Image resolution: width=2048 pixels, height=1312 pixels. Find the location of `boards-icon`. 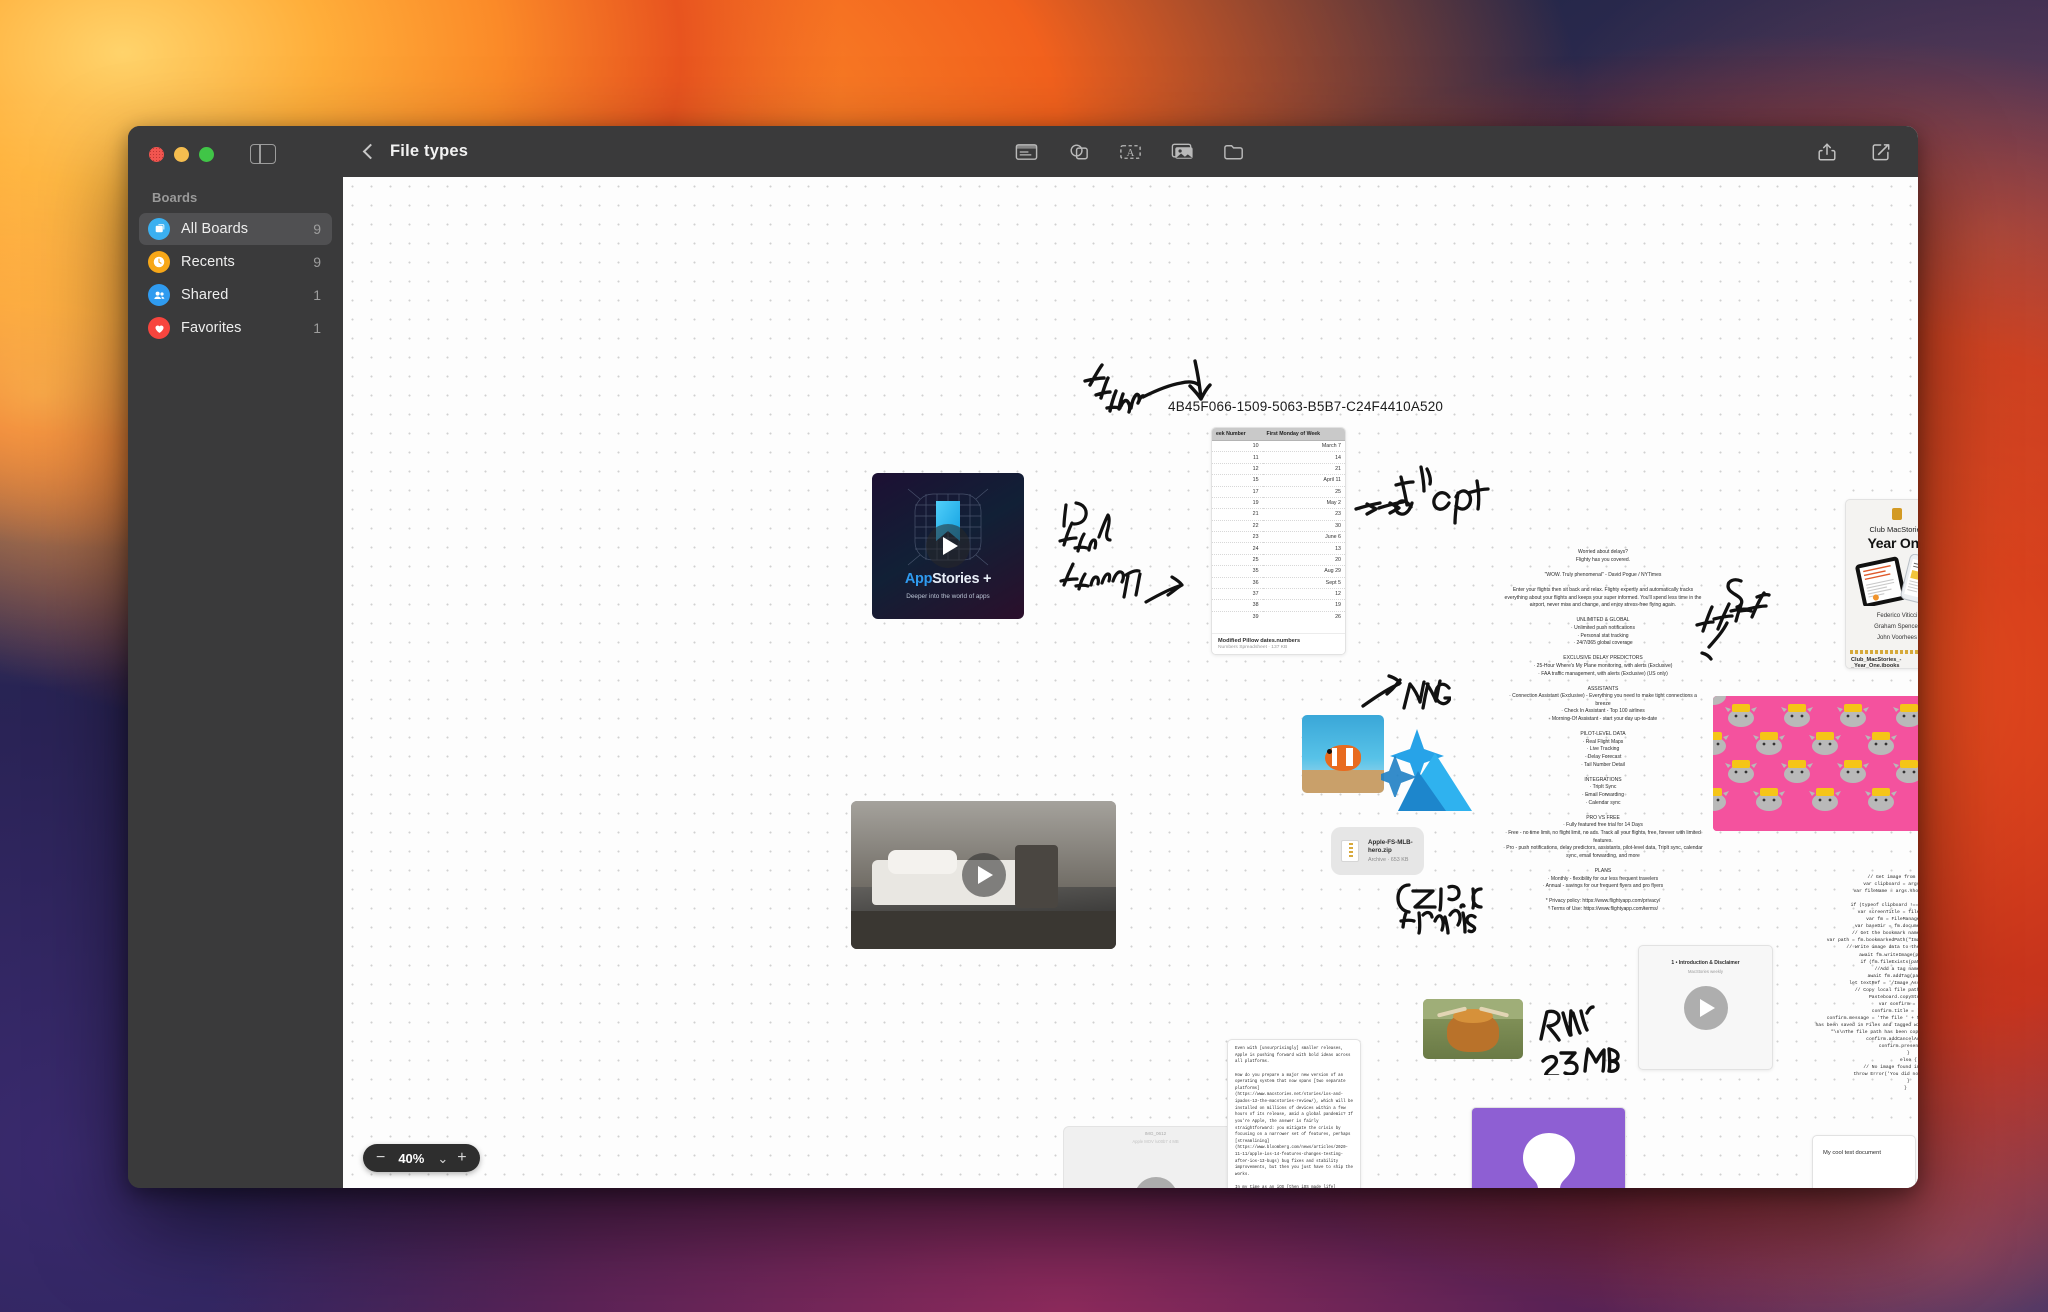

boards-icon is located at coordinates (159, 229).